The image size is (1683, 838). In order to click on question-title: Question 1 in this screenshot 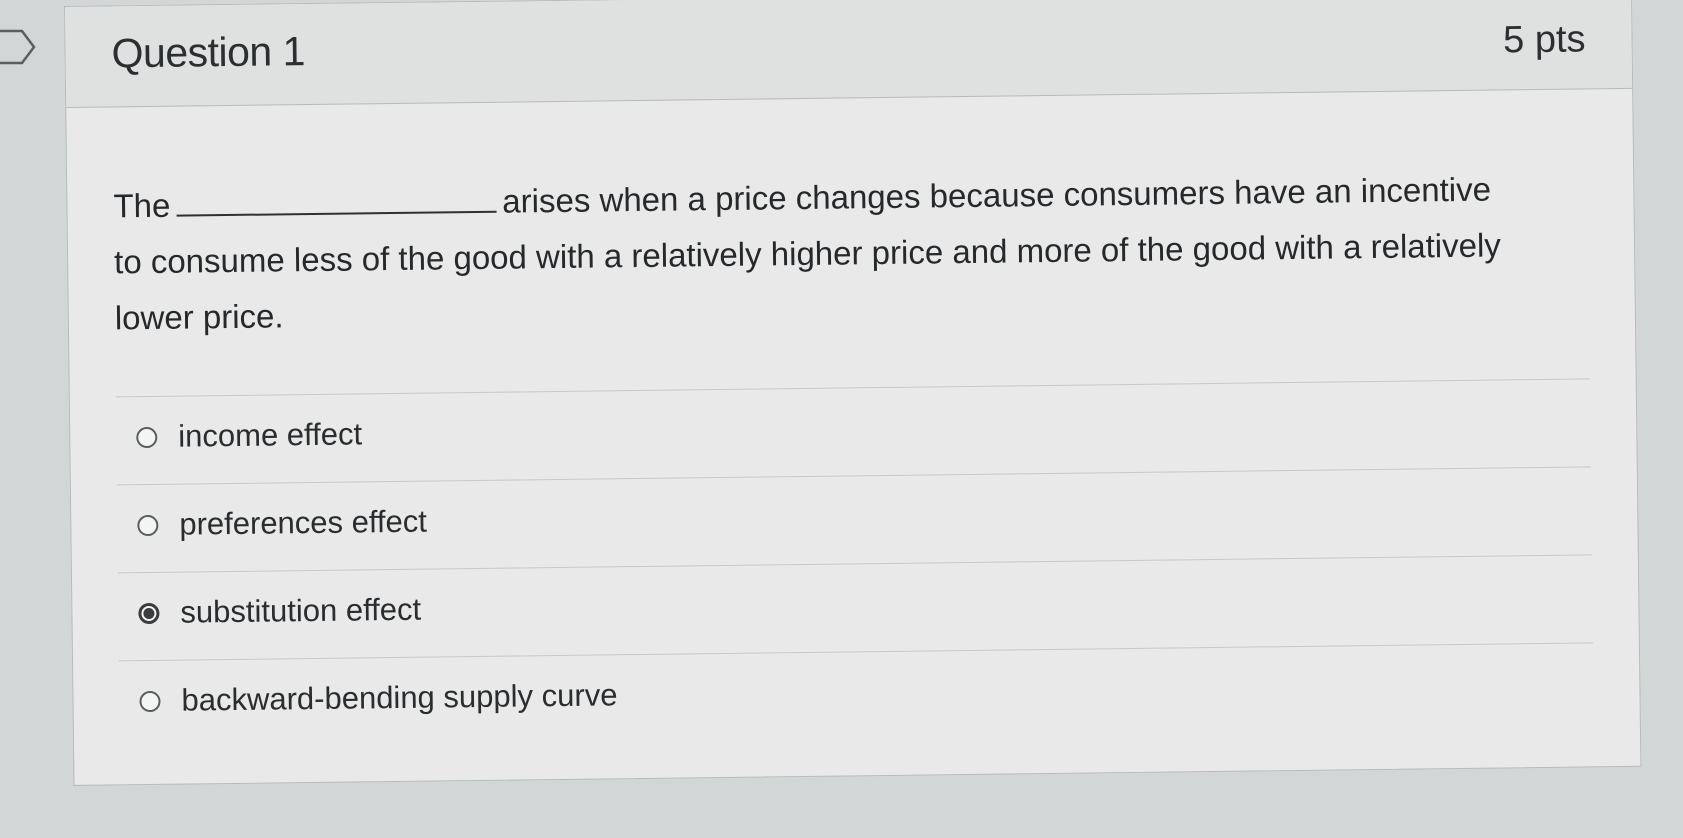, I will do `click(208, 52)`.